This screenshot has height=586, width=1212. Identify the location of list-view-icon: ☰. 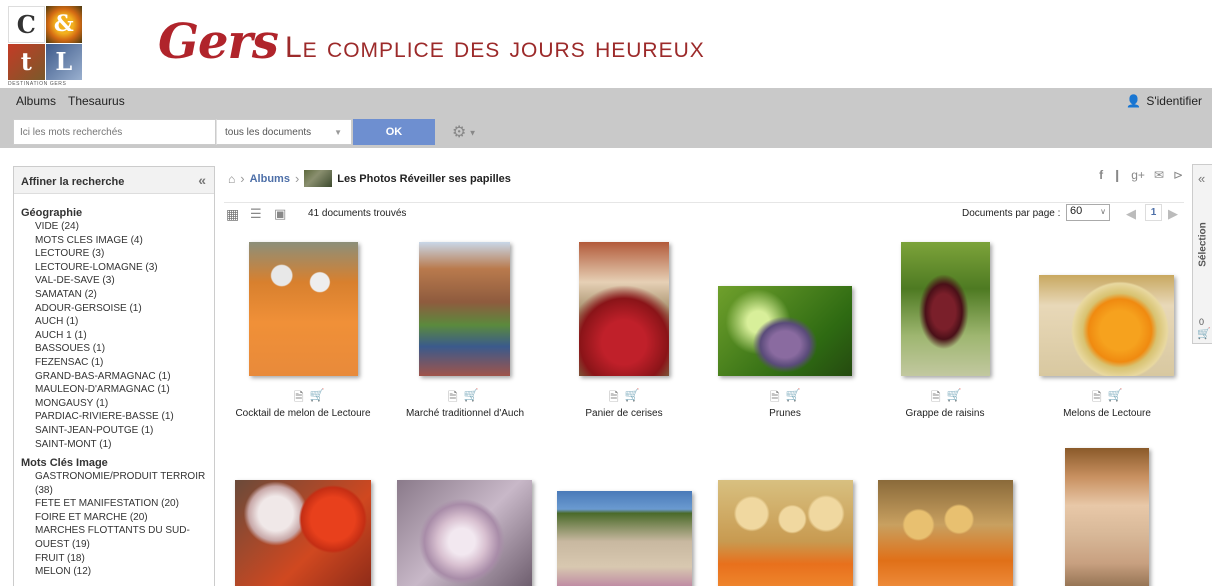
(256, 214).